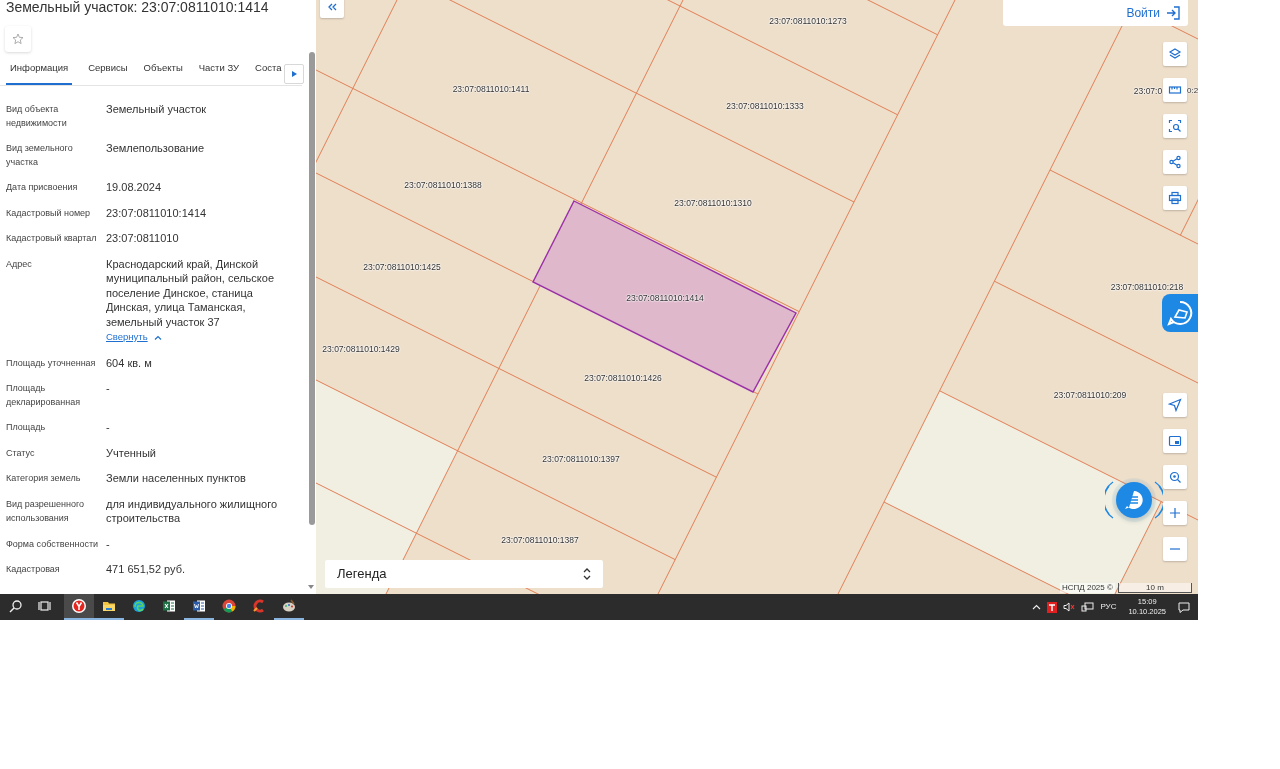 This screenshot has height=769, width=1280. Describe the element at coordinates (139, 606) in the screenshot. I see `swirl-icon` at that location.